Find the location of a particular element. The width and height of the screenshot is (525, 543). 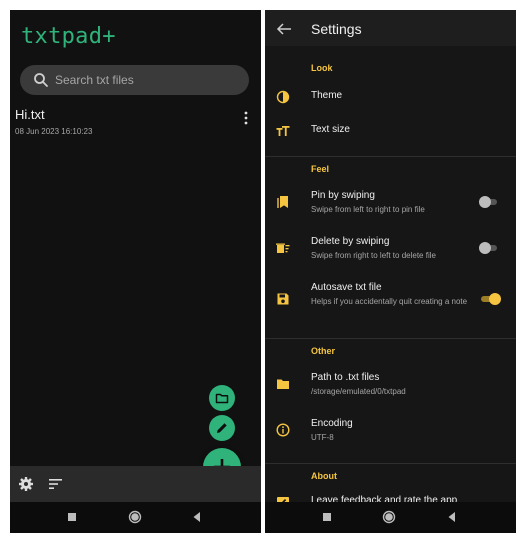

delete-by-swiping-toggle is located at coordinates (489, 248).